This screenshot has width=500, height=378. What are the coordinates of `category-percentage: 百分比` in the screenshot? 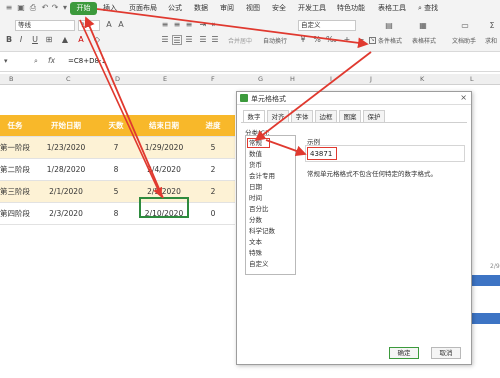 It's located at (259, 209).